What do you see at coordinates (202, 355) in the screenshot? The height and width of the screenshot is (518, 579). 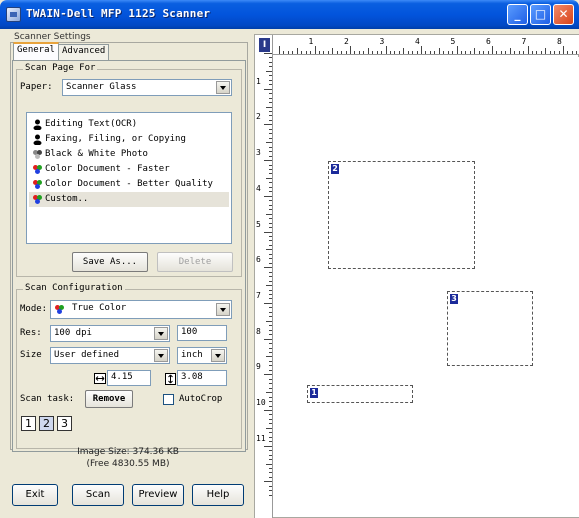 I see `unit-select: inch` at bounding box center [202, 355].